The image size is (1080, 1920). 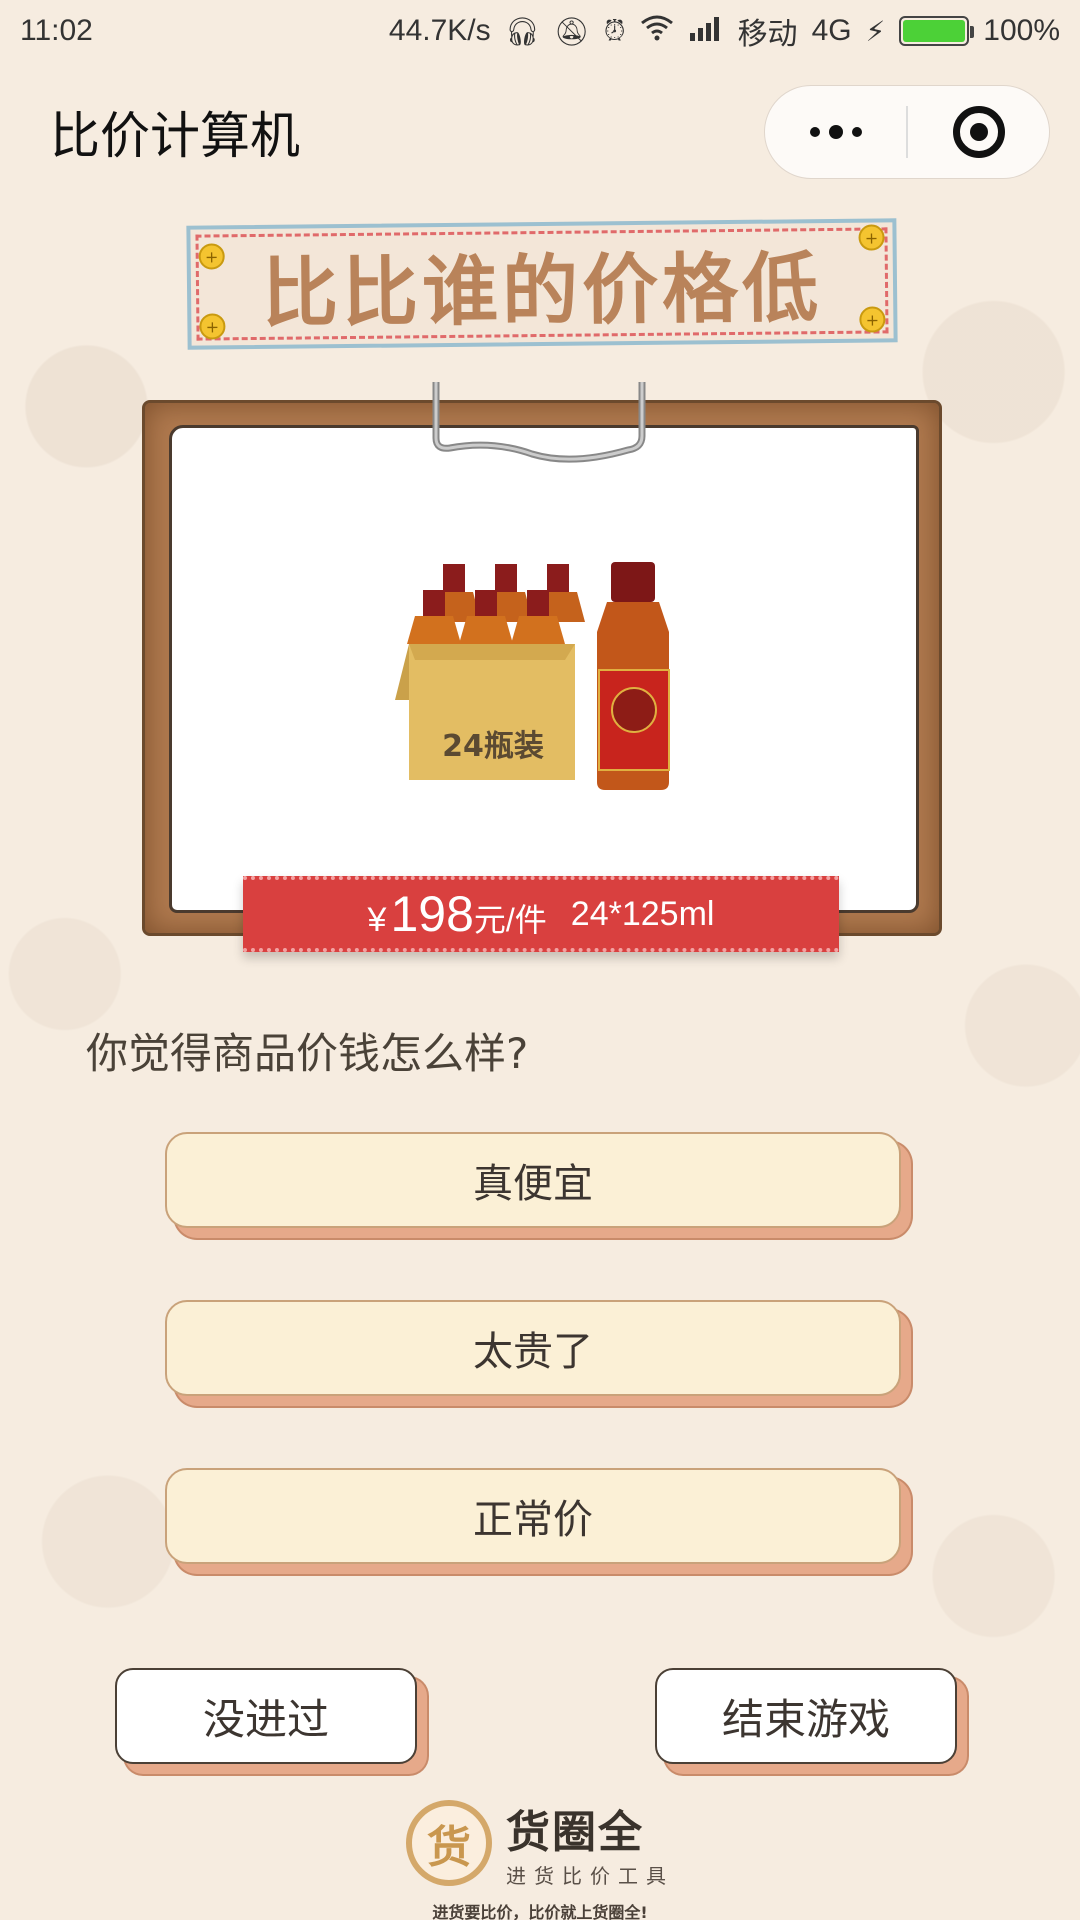 I want to click on signal-icon, so click(x=706, y=31).